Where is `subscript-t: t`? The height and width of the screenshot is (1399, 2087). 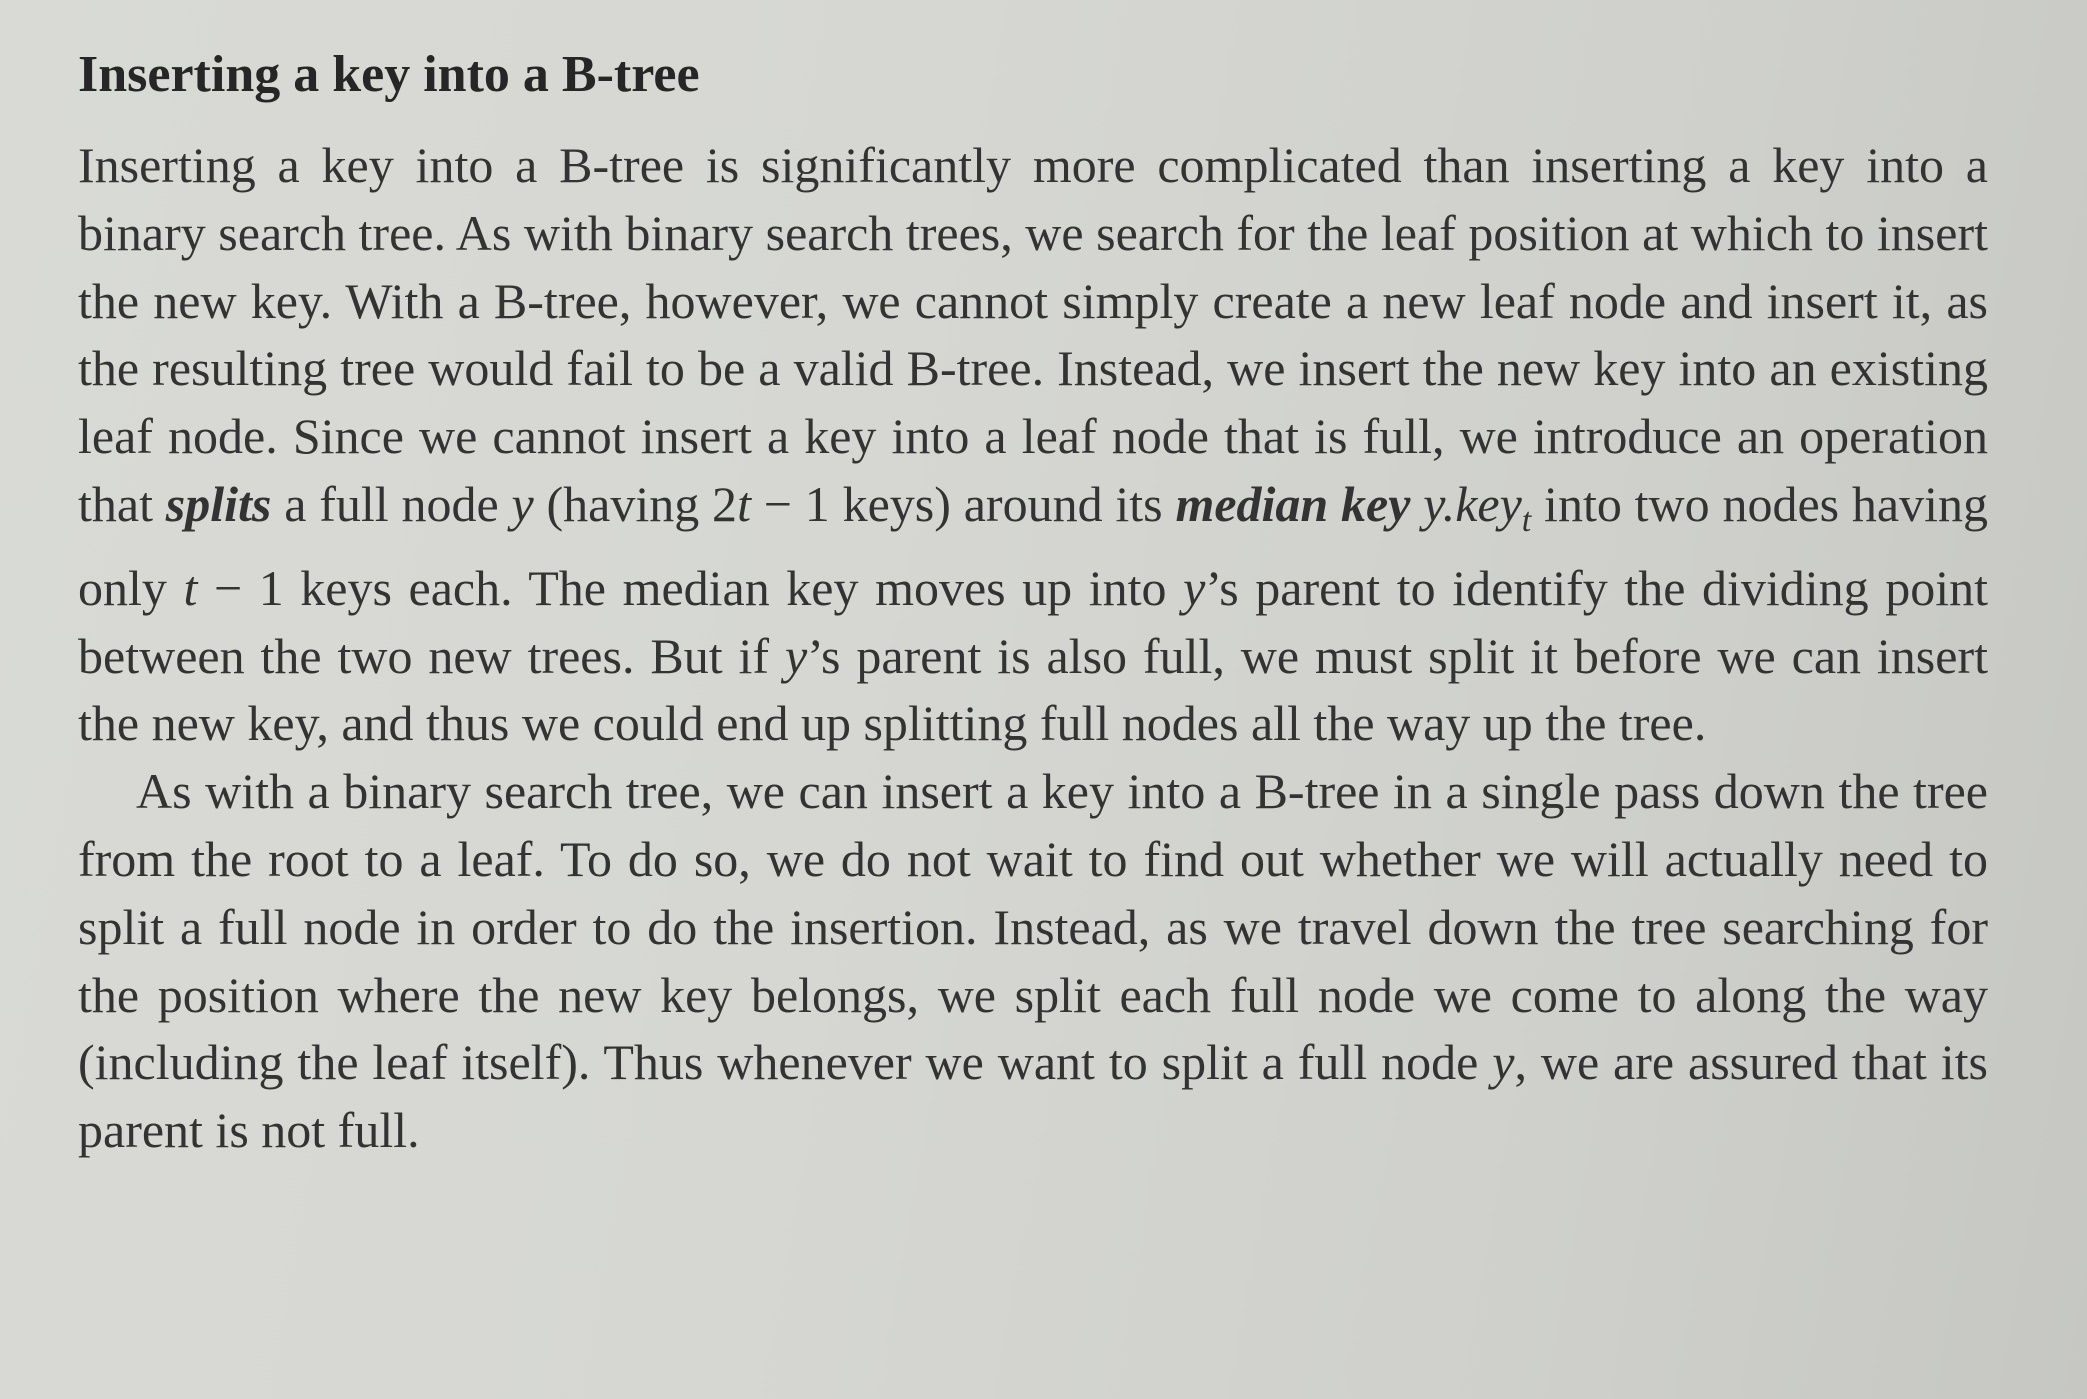
subscript-t: t is located at coordinates (1526, 520).